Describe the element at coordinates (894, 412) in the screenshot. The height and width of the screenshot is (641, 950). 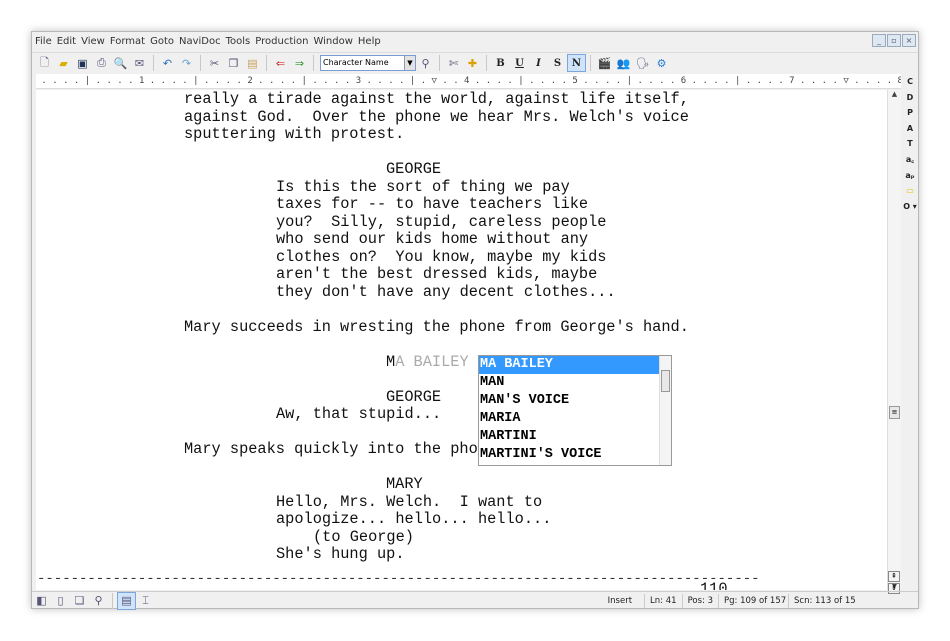
I see `scrollbar-thumb: ≡` at that location.